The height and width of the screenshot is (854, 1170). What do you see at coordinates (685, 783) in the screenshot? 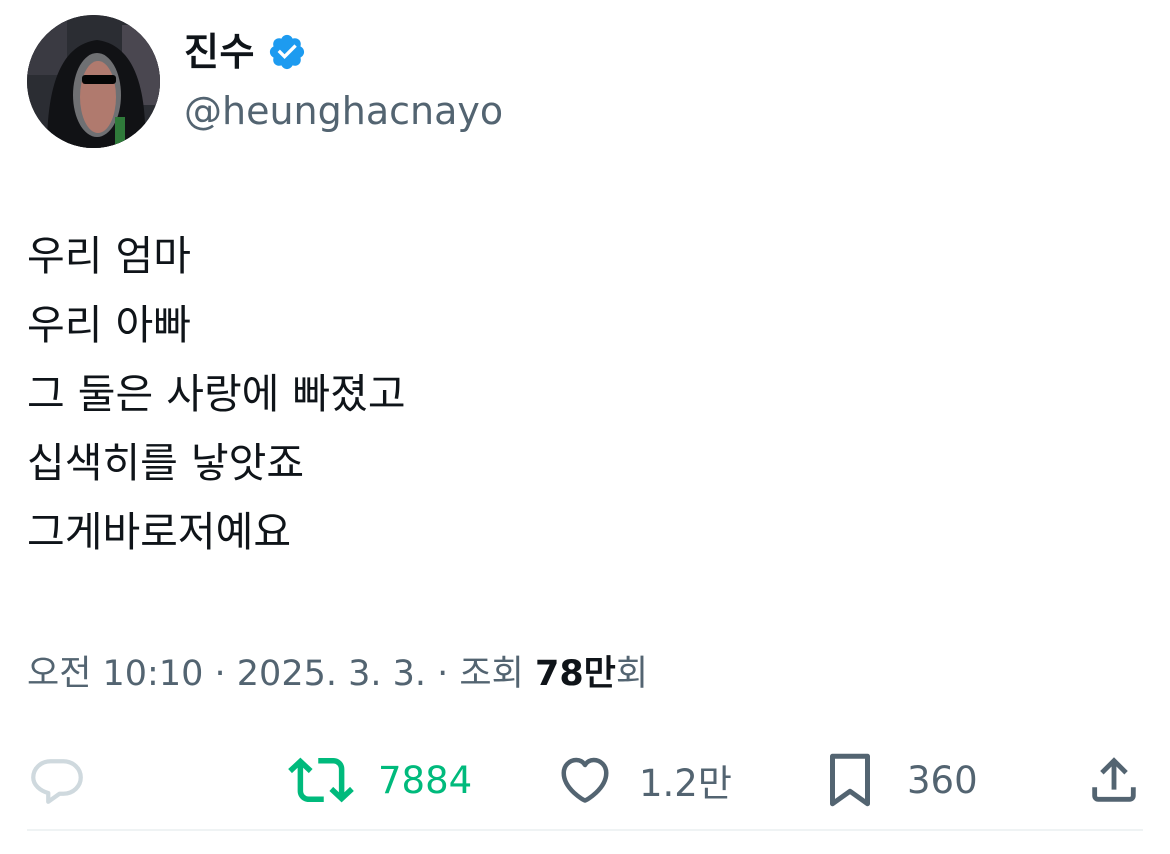
I see `like-count: 1.2만` at bounding box center [685, 783].